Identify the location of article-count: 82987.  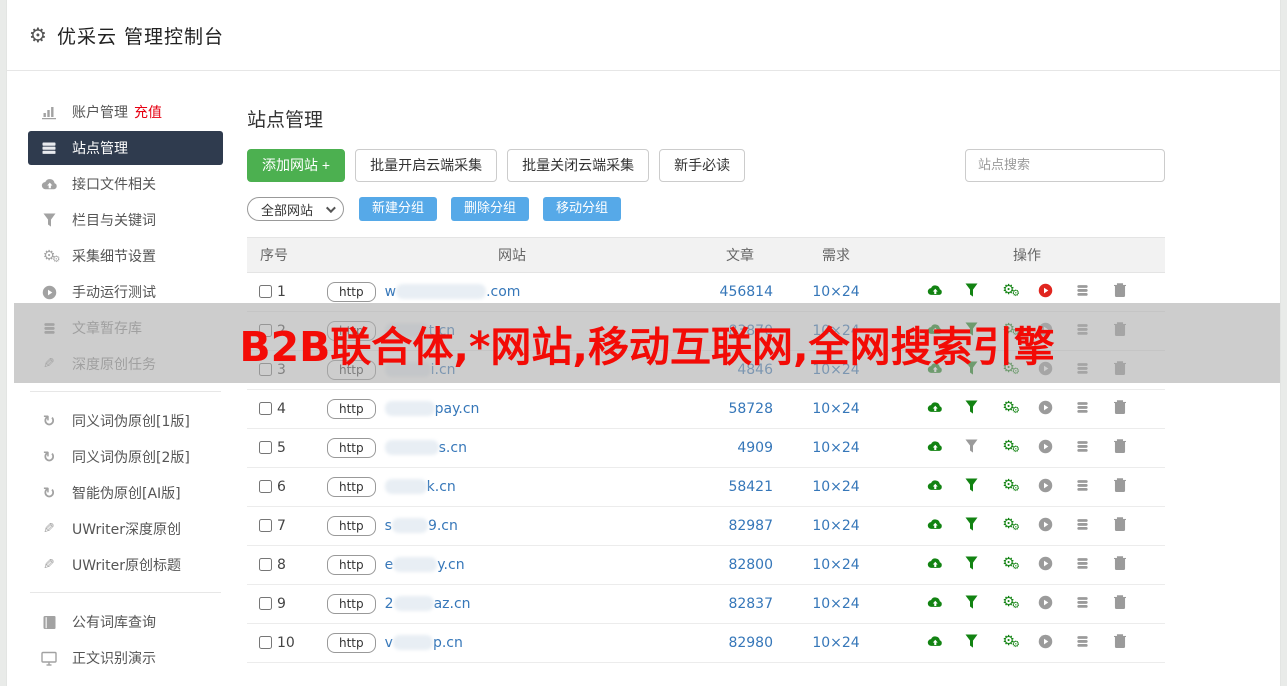
(740, 526).